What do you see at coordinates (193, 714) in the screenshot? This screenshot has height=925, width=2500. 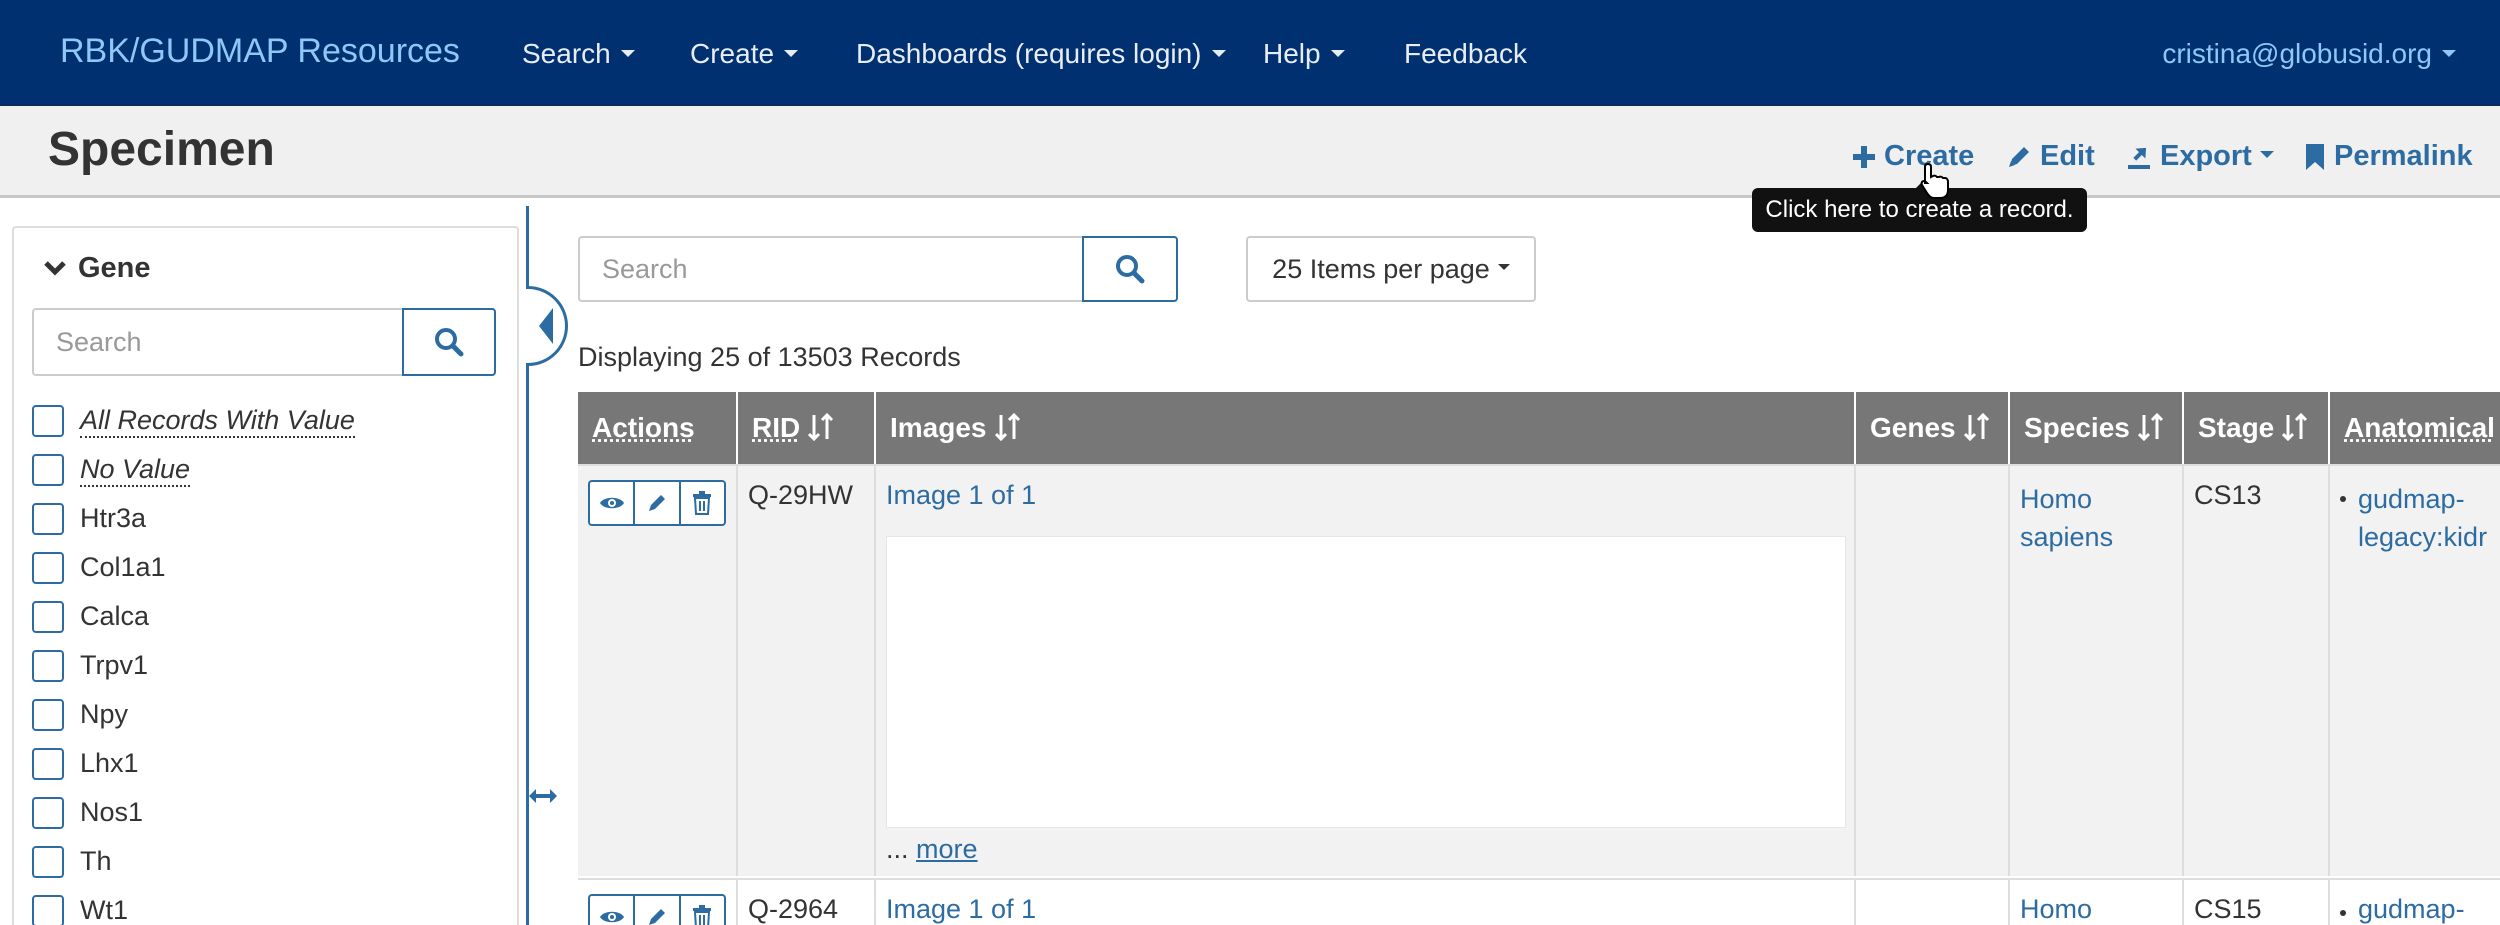 I see `facet-option: Npy` at bounding box center [193, 714].